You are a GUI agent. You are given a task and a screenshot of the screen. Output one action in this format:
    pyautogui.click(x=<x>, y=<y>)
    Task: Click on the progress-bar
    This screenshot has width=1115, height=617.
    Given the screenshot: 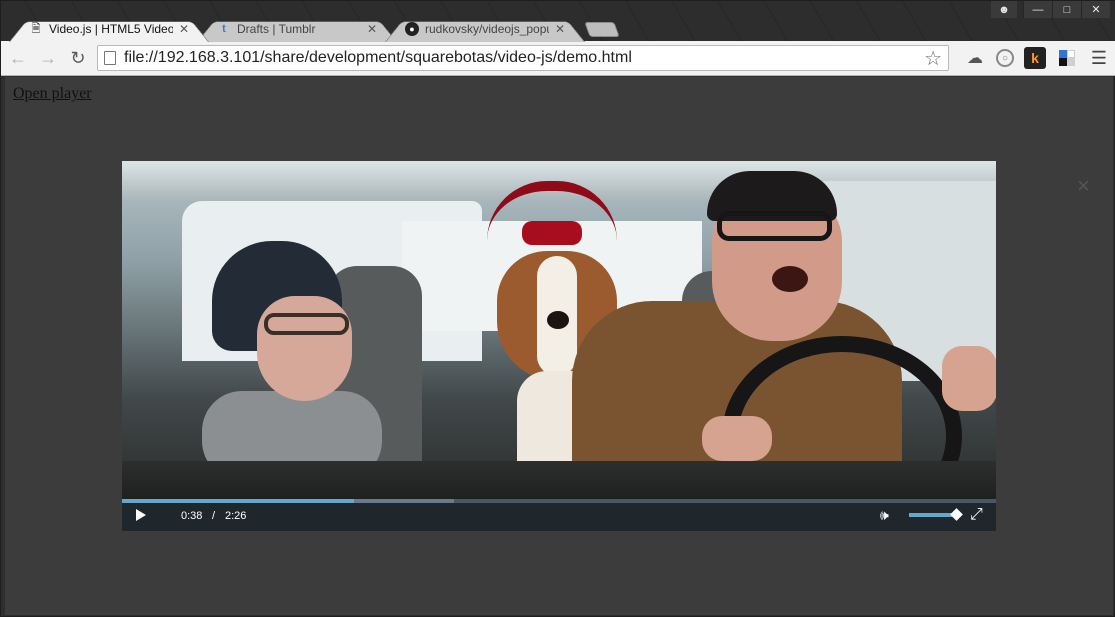 What is the action you would take?
    pyautogui.click(x=559, y=501)
    